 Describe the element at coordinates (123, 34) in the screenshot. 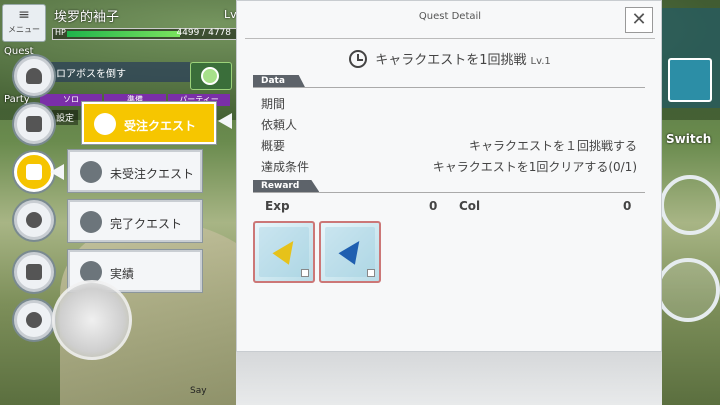

I see `hp-fill` at that location.